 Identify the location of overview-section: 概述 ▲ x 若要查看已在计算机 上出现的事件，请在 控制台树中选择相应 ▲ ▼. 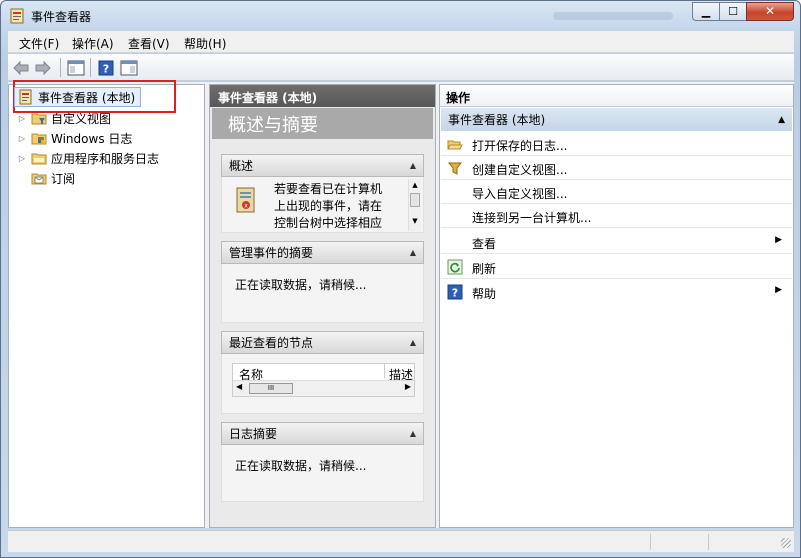
(322, 193).